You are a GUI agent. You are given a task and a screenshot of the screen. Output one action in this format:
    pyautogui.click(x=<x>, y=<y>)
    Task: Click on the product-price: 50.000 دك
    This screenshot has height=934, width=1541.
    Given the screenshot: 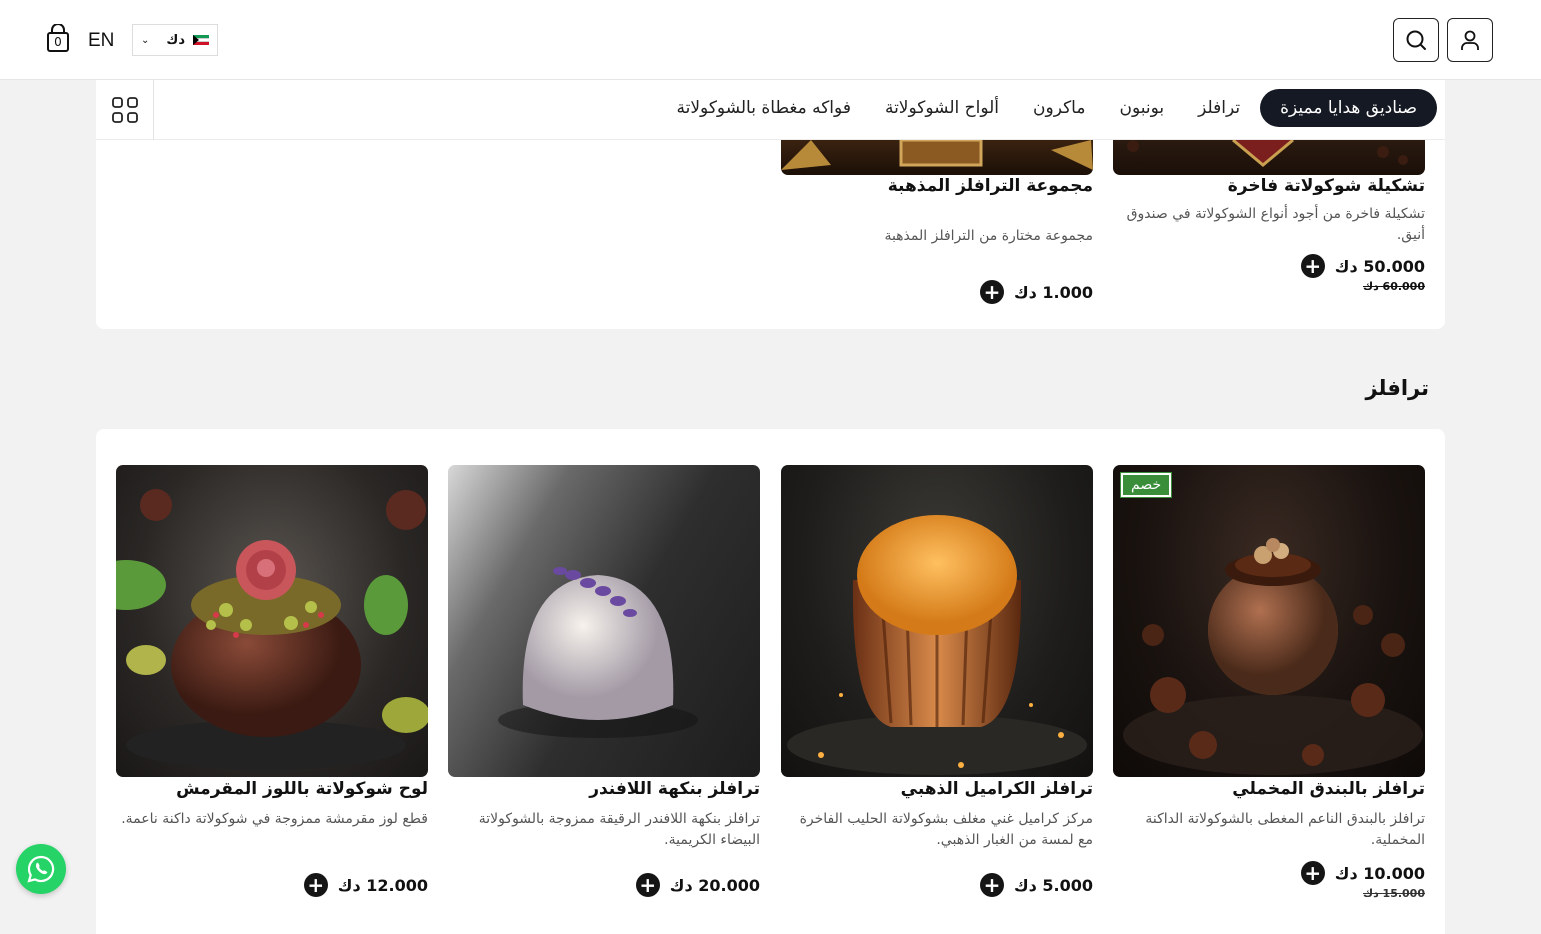 What is the action you would take?
    pyautogui.click(x=1379, y=266)
    